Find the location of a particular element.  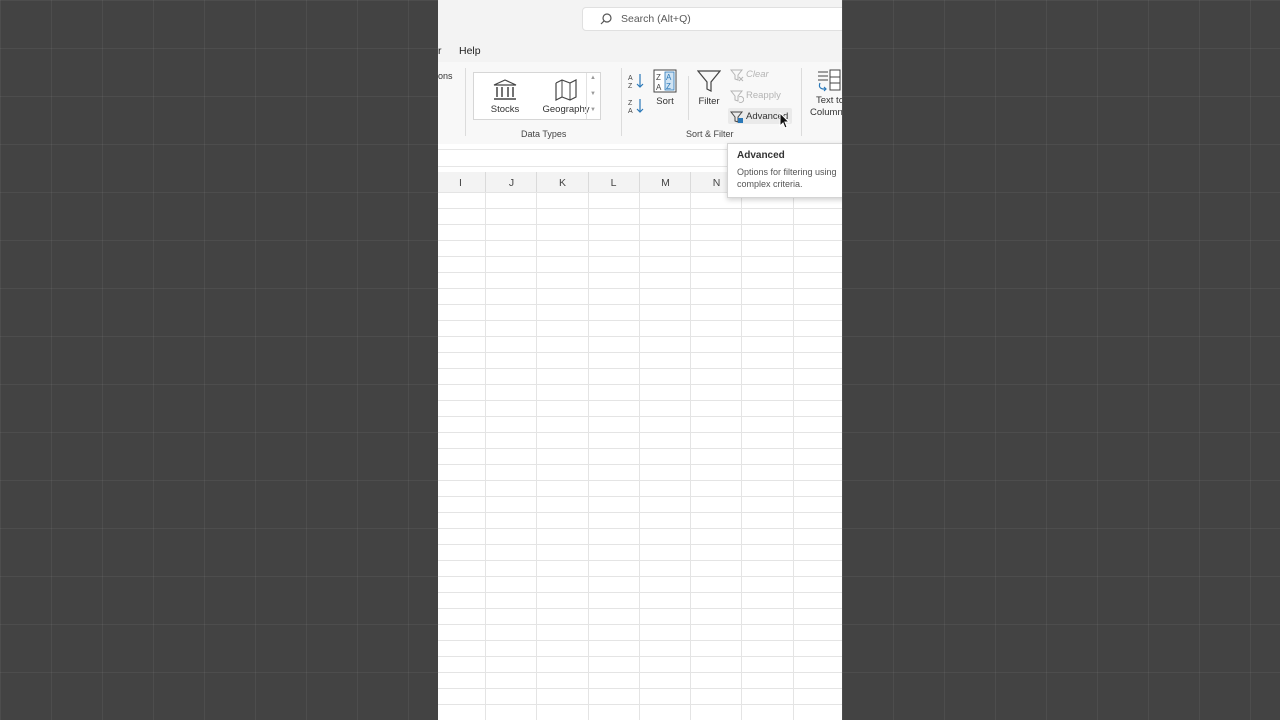

reapply-label: Reapply is located at coordinates (763, 95).